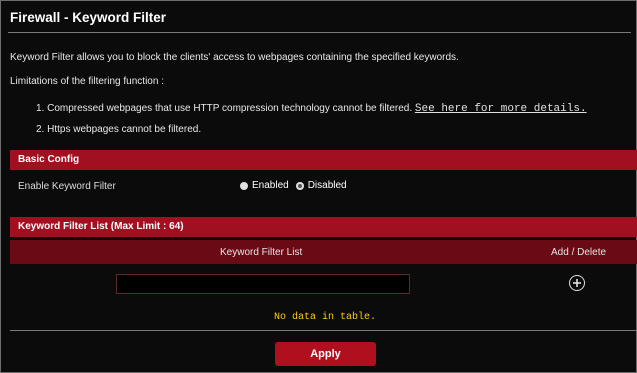 The width and height of the screenshot is (637, 373). Describe the element at coordinates (119, 129) in the screenshot. I see `limitation-2: 2. Https webpages cannot be filtered.` at that location.